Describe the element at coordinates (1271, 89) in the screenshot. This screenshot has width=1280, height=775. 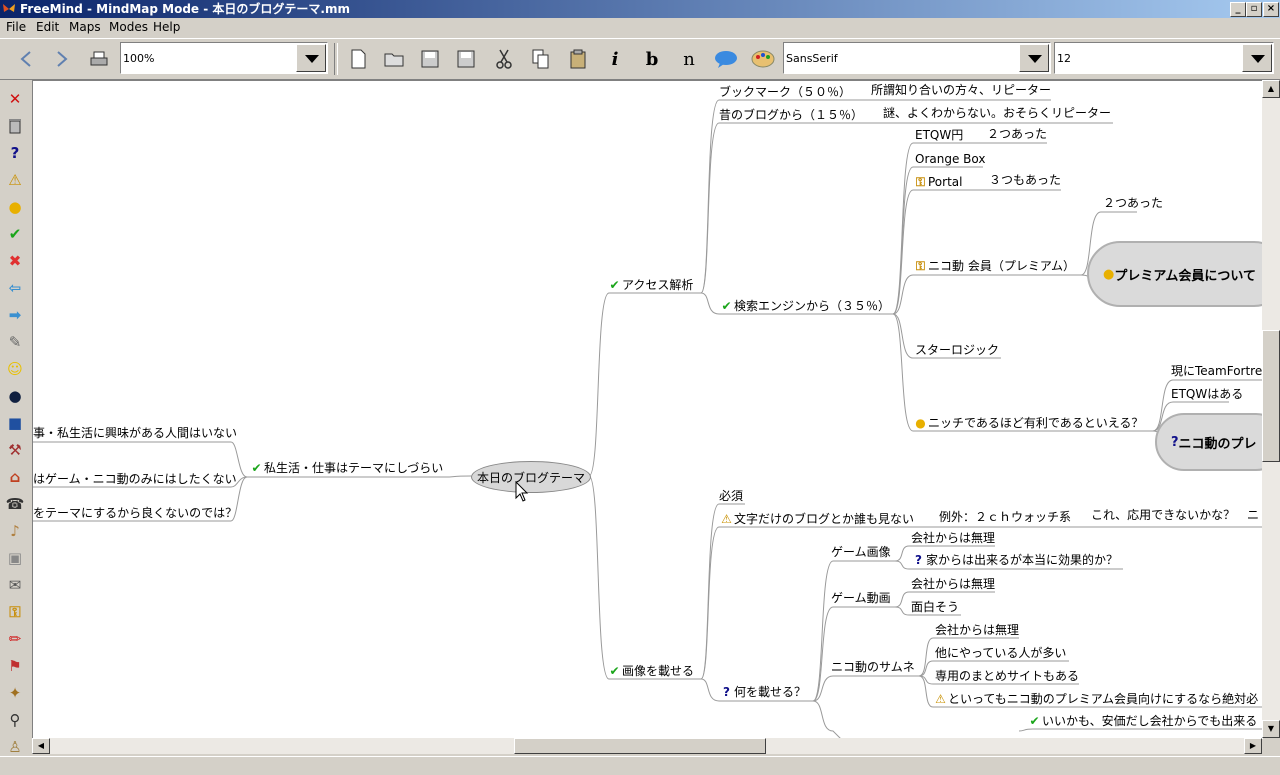
I see `scroll-up-icon: ▲` at that location.